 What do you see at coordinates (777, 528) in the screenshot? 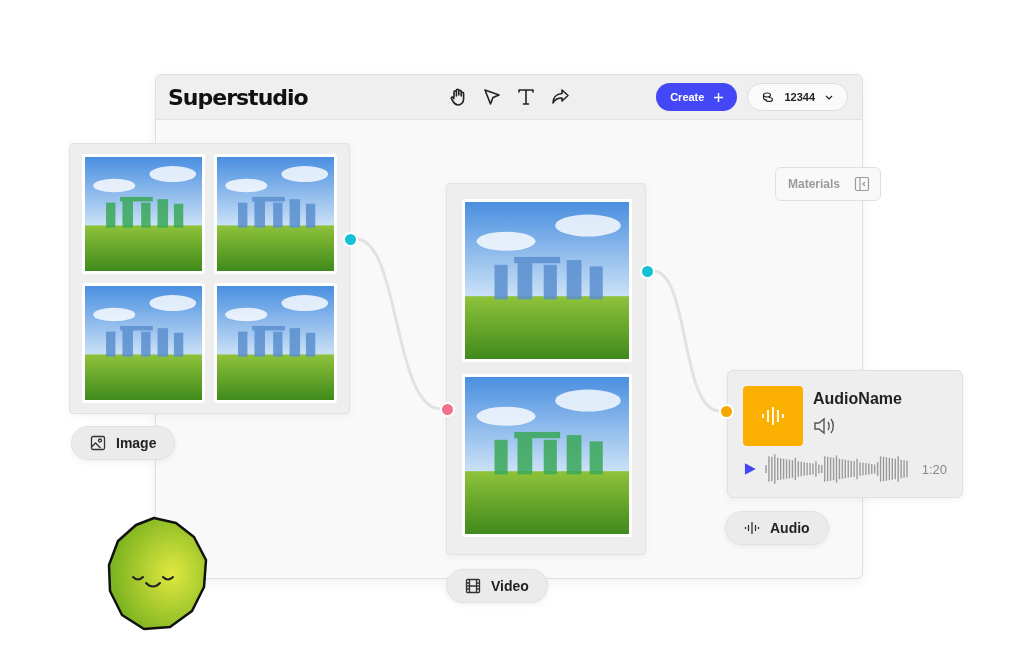
I see `audio-node-button: Audio` at bounding box center [777, 528].